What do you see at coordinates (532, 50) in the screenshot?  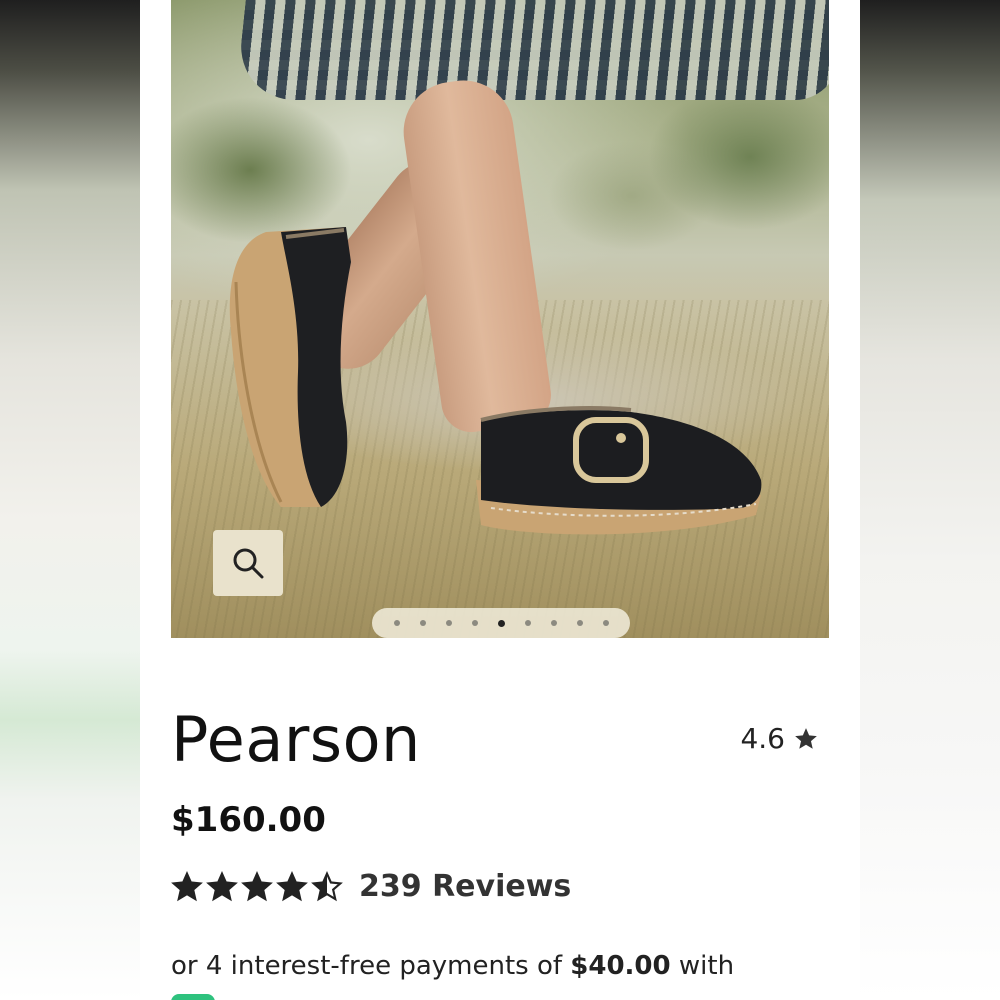 I see `image-skirt` at bounding box center [532, 50].